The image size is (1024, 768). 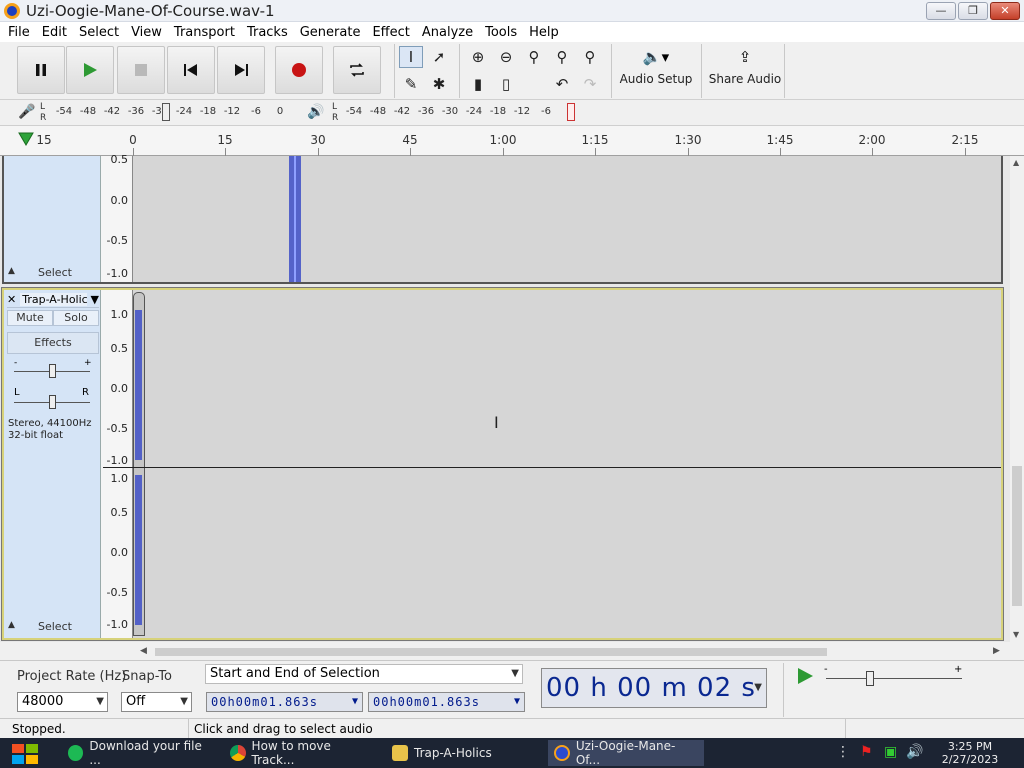 I want to click on play-at-speed-icon, so click(x=805, y=677).